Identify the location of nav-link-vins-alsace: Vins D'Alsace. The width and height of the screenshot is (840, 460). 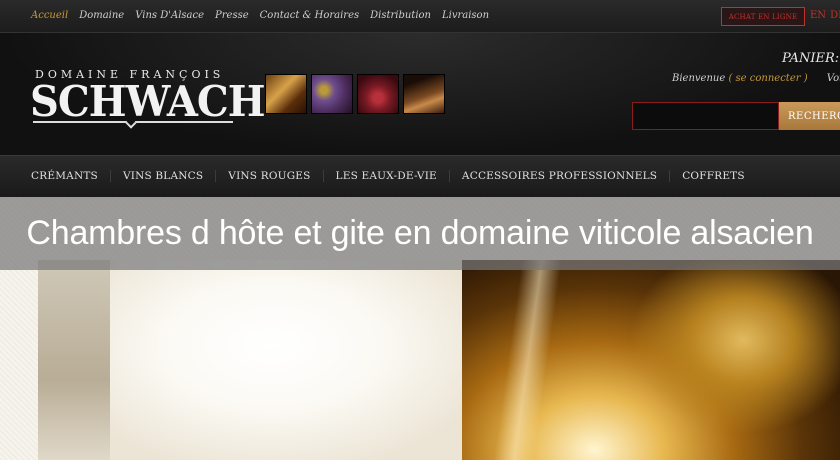
(169, 15).